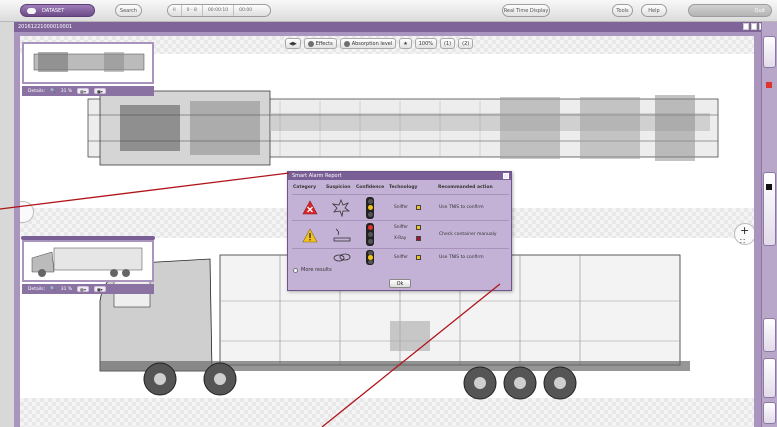 This screenshot has width=777, height=427. Describe the element at coordinates (293, 43) in the screenshot. I see `nav-buttons: ◀▶` at that location.